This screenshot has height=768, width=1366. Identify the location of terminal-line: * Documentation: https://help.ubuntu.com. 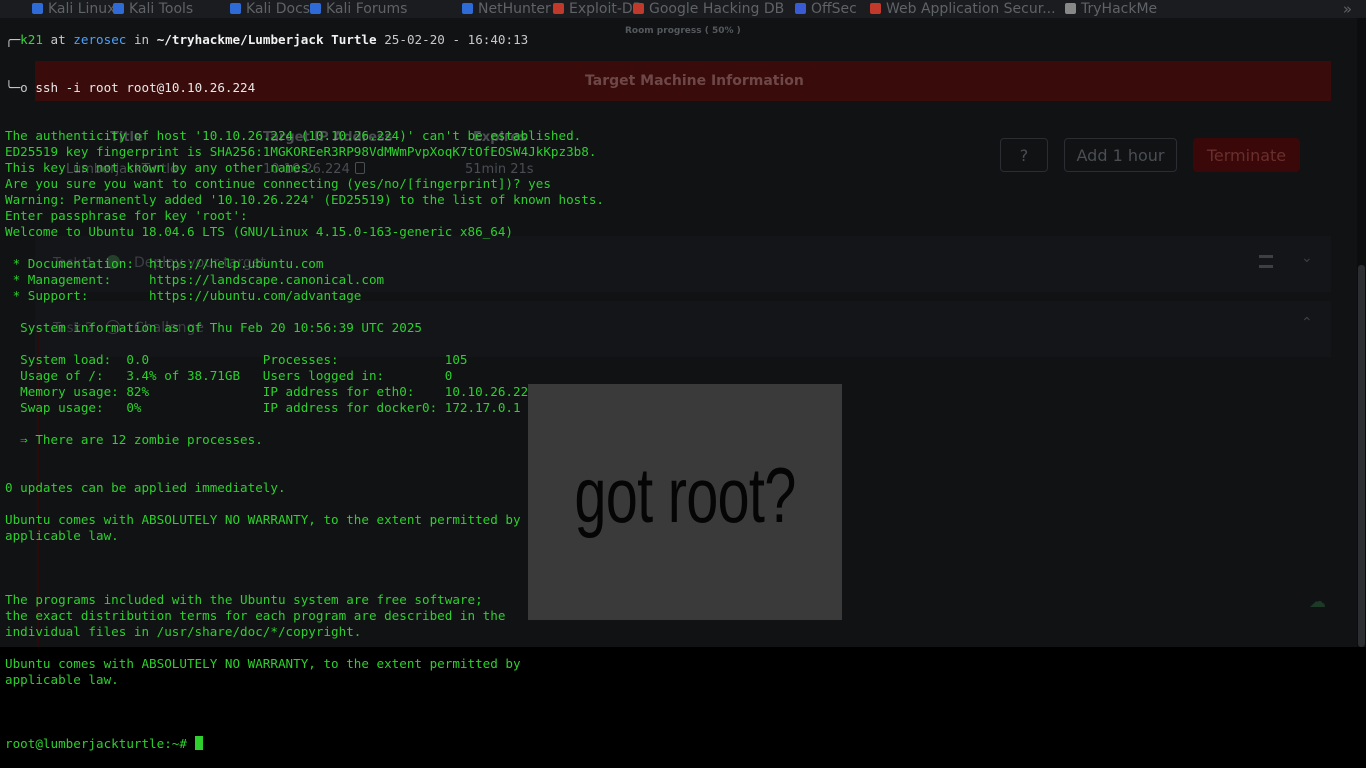
(164, 263).